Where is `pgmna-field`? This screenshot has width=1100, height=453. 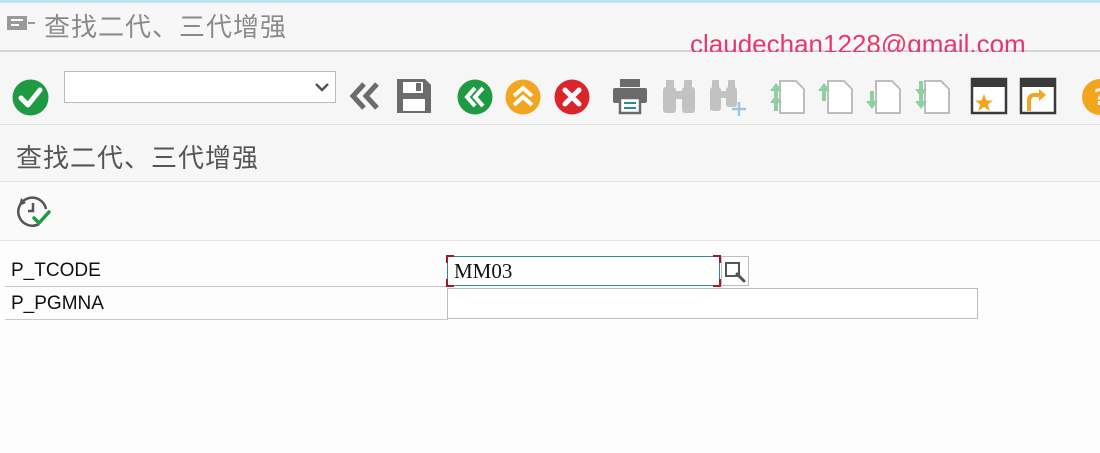 pgmna-field is located at coordinates (712, 303).